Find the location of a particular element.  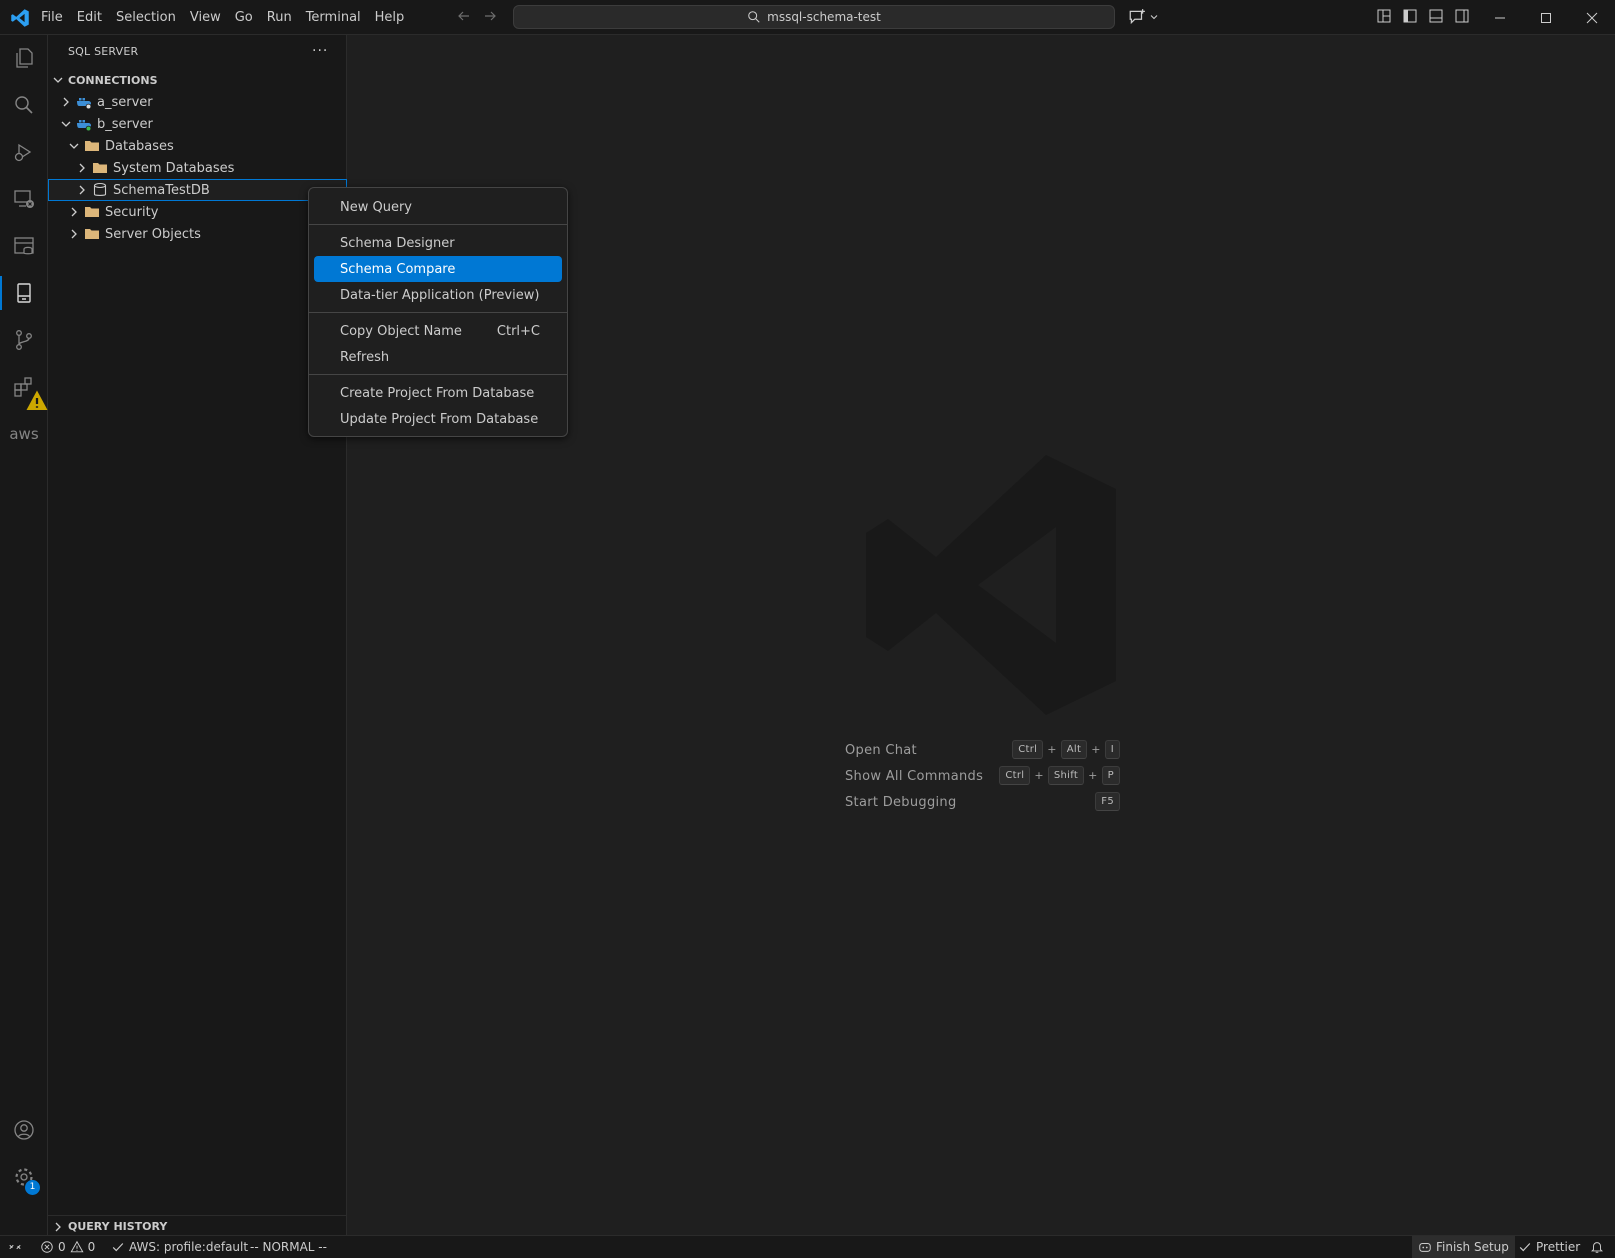

aws-profile-label: AWS: profile:default is located at coordinates (189, 1247).